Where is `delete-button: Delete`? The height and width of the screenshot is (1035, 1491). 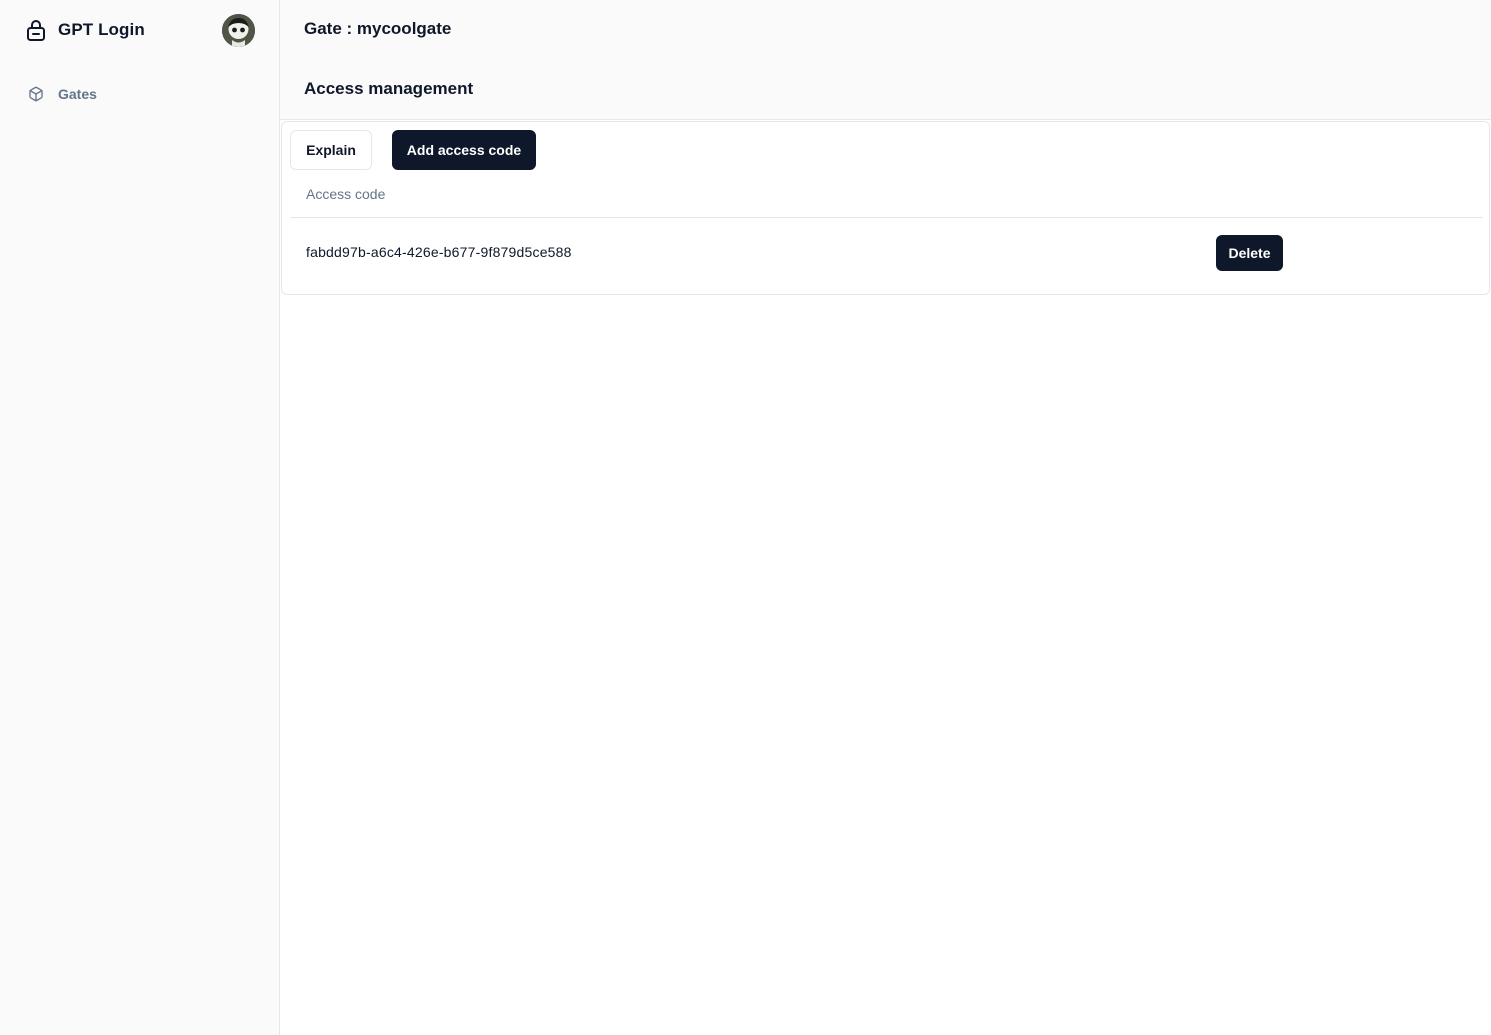
delete-button: Delete is located at coordinates (1249, 253).